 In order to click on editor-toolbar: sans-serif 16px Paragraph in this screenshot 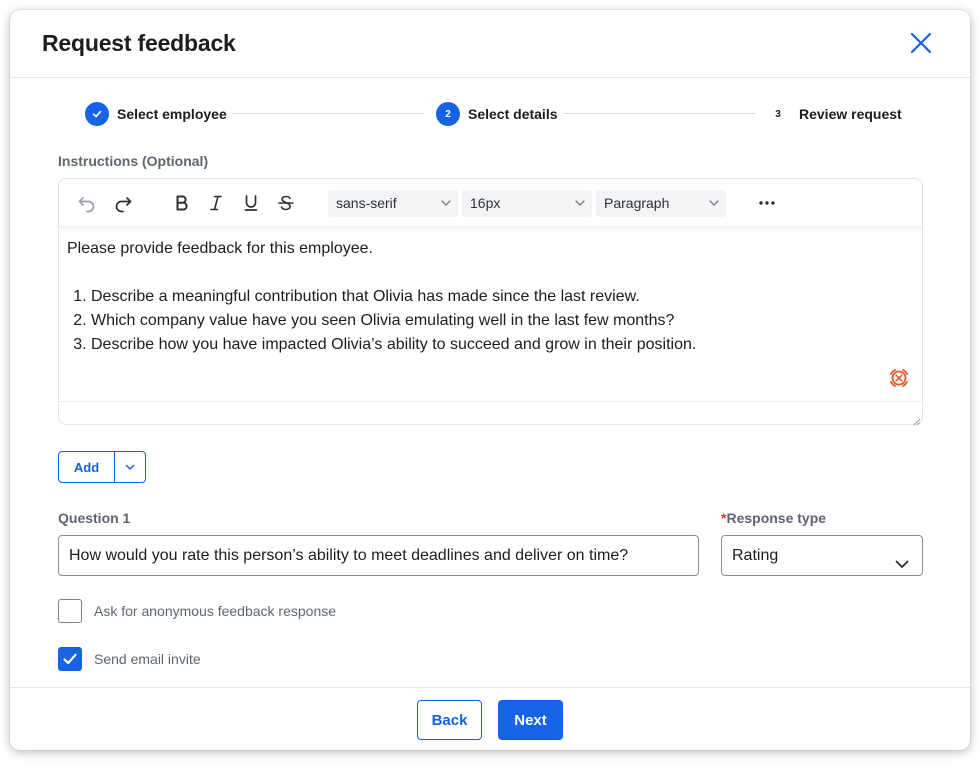, I will do `click(490, 203)`.